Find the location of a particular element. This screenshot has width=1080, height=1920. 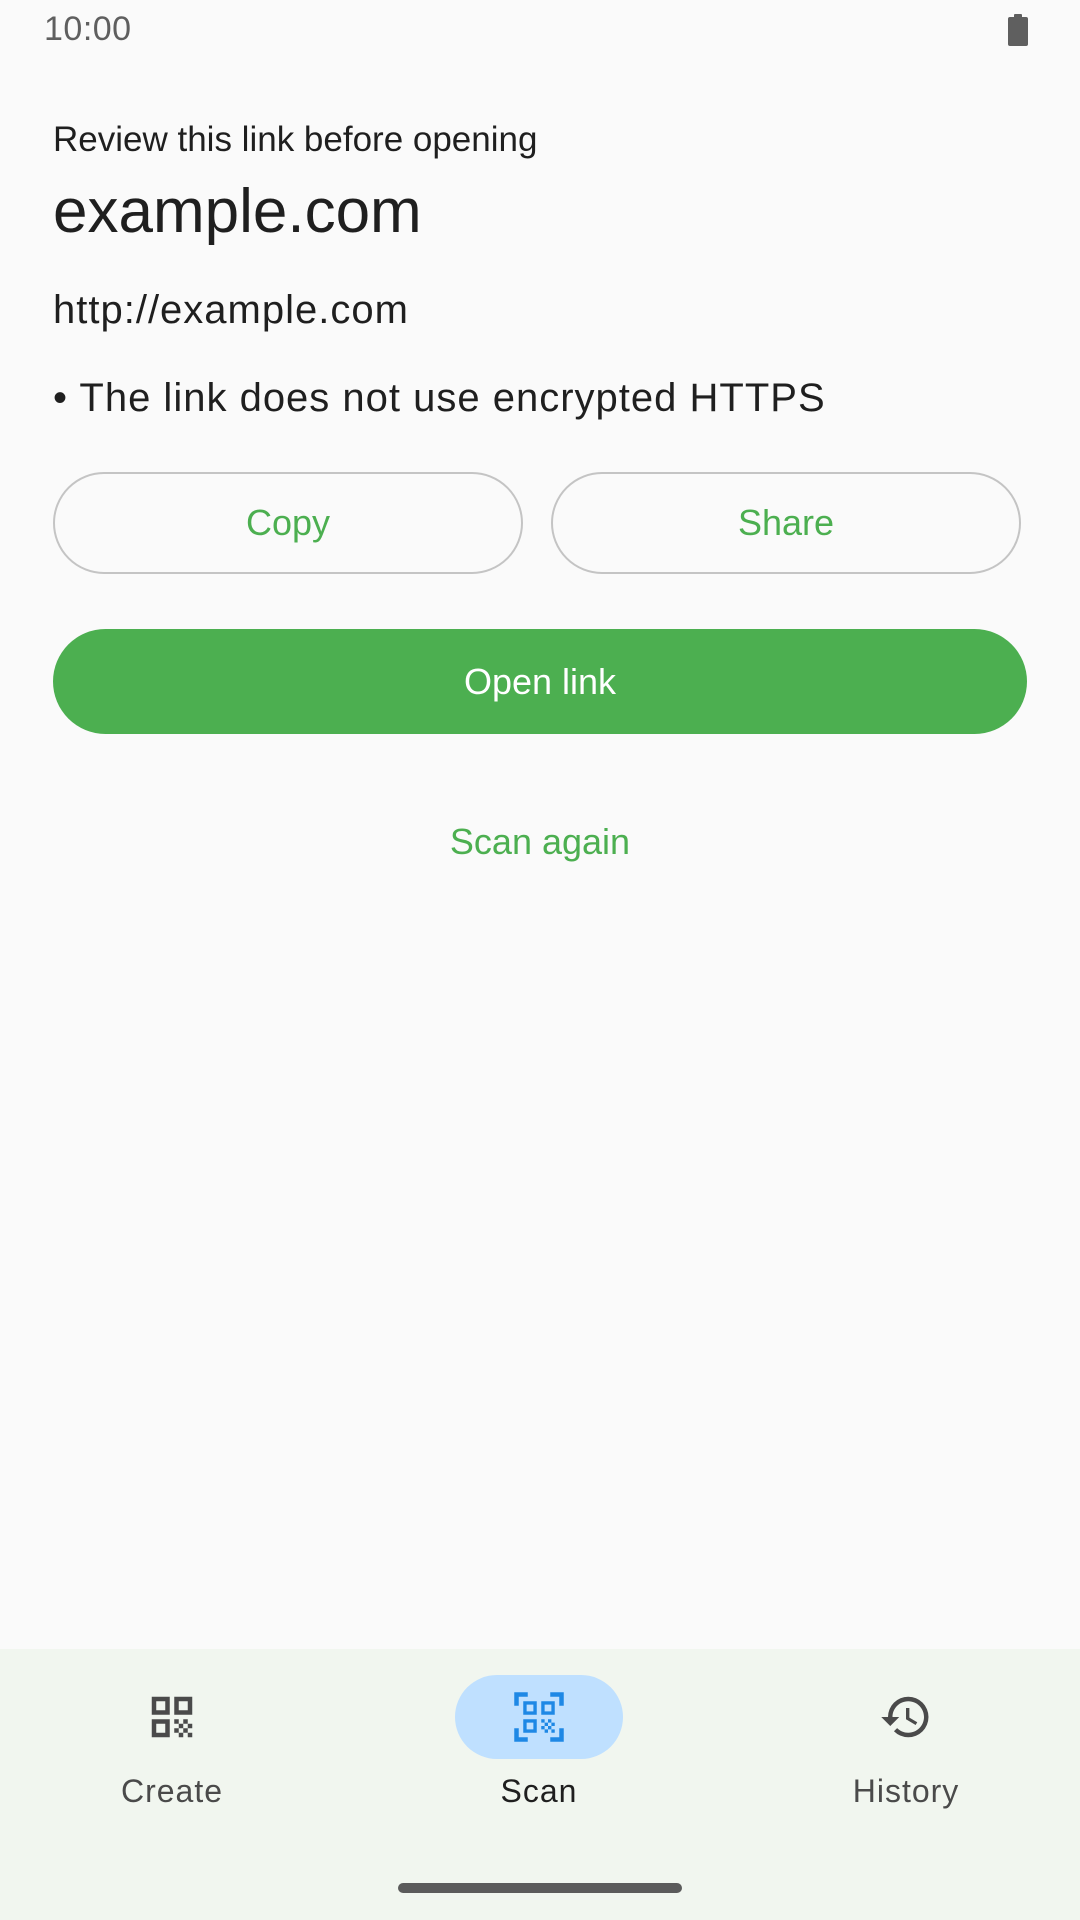

nav-item-create: Create is located at coordinates (172, 1745).